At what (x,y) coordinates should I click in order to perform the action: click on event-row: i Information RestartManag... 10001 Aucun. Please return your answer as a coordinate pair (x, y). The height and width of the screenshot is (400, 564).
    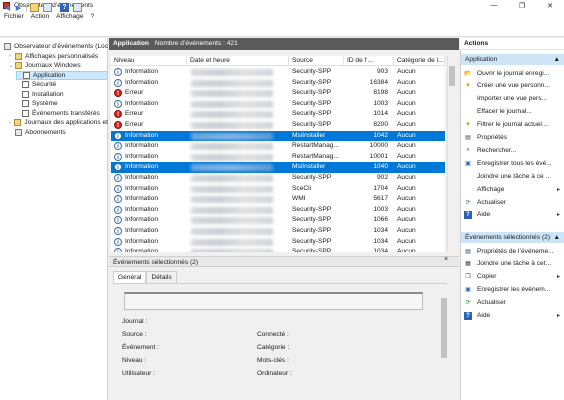
    Looking at the image, I should click on (278, 157).